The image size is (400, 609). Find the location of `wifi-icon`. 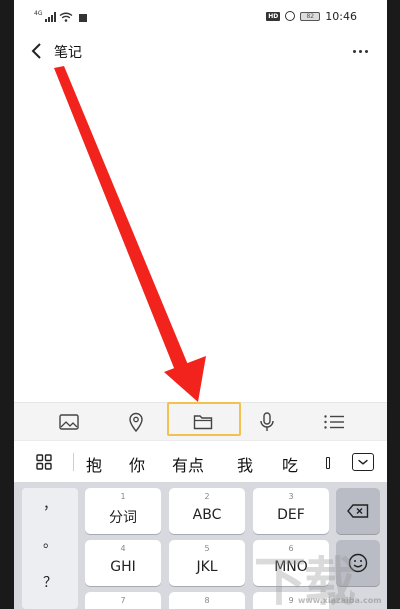

wifi-icon is located at coordinates (66, 17).